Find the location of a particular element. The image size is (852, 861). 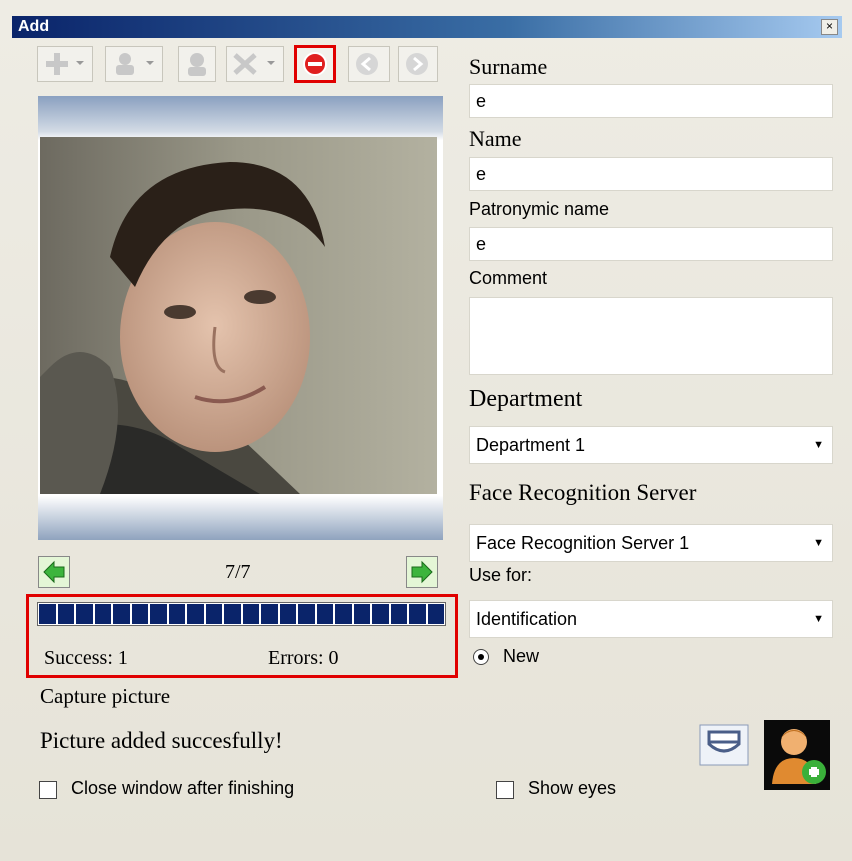

use-for-select: Identification ▼ is located at coordinates (651, 619).